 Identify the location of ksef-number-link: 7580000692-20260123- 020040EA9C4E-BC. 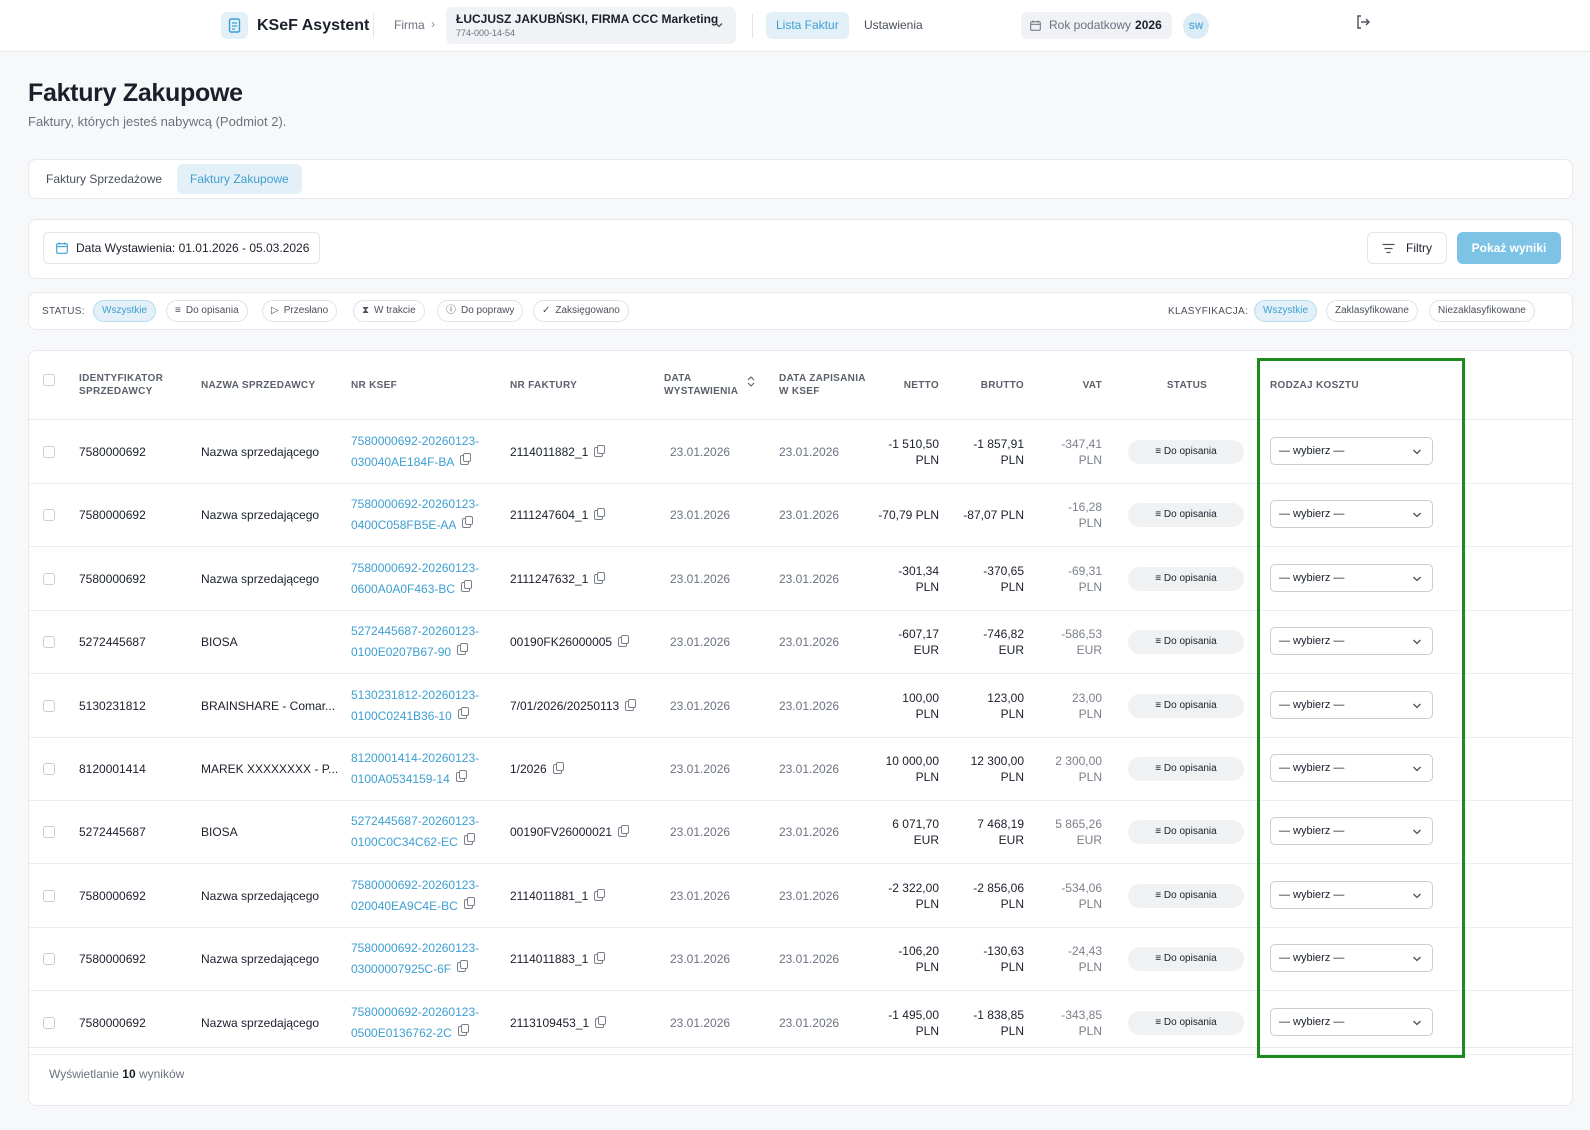
(415, 896).